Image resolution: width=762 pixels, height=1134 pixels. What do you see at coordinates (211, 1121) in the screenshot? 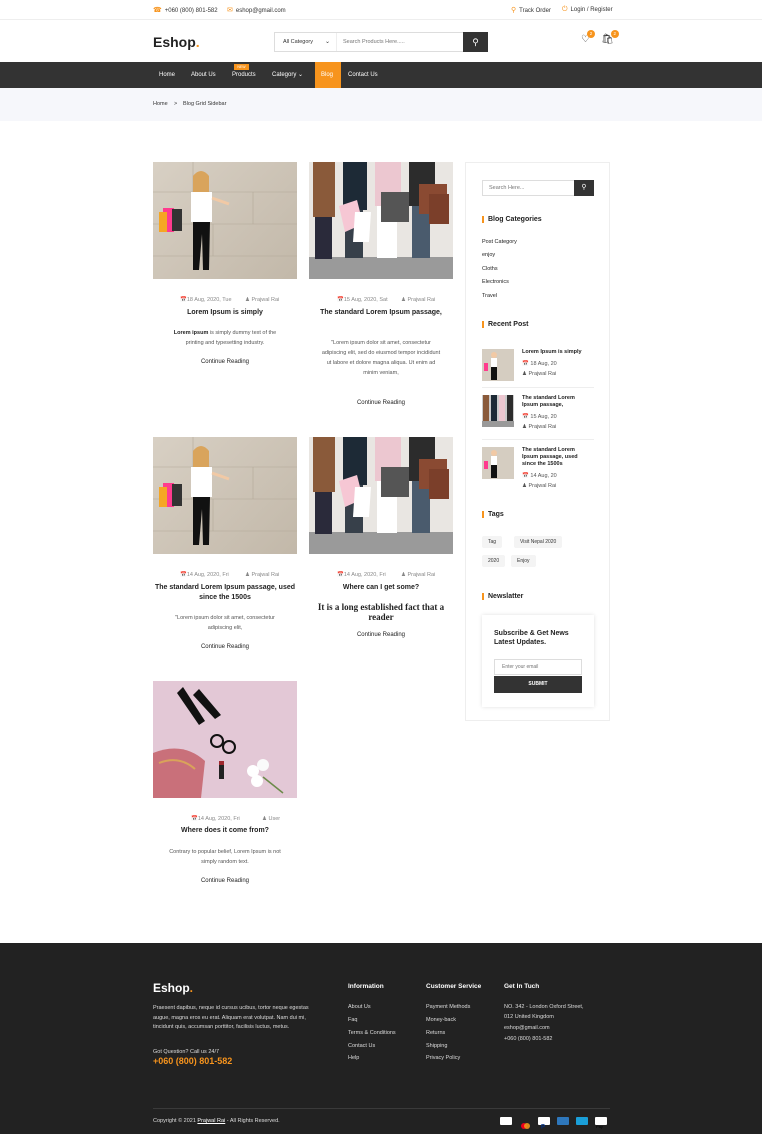
I see `copyright-author-link: Prajwal Rai` at bounding box center [211, 1121].